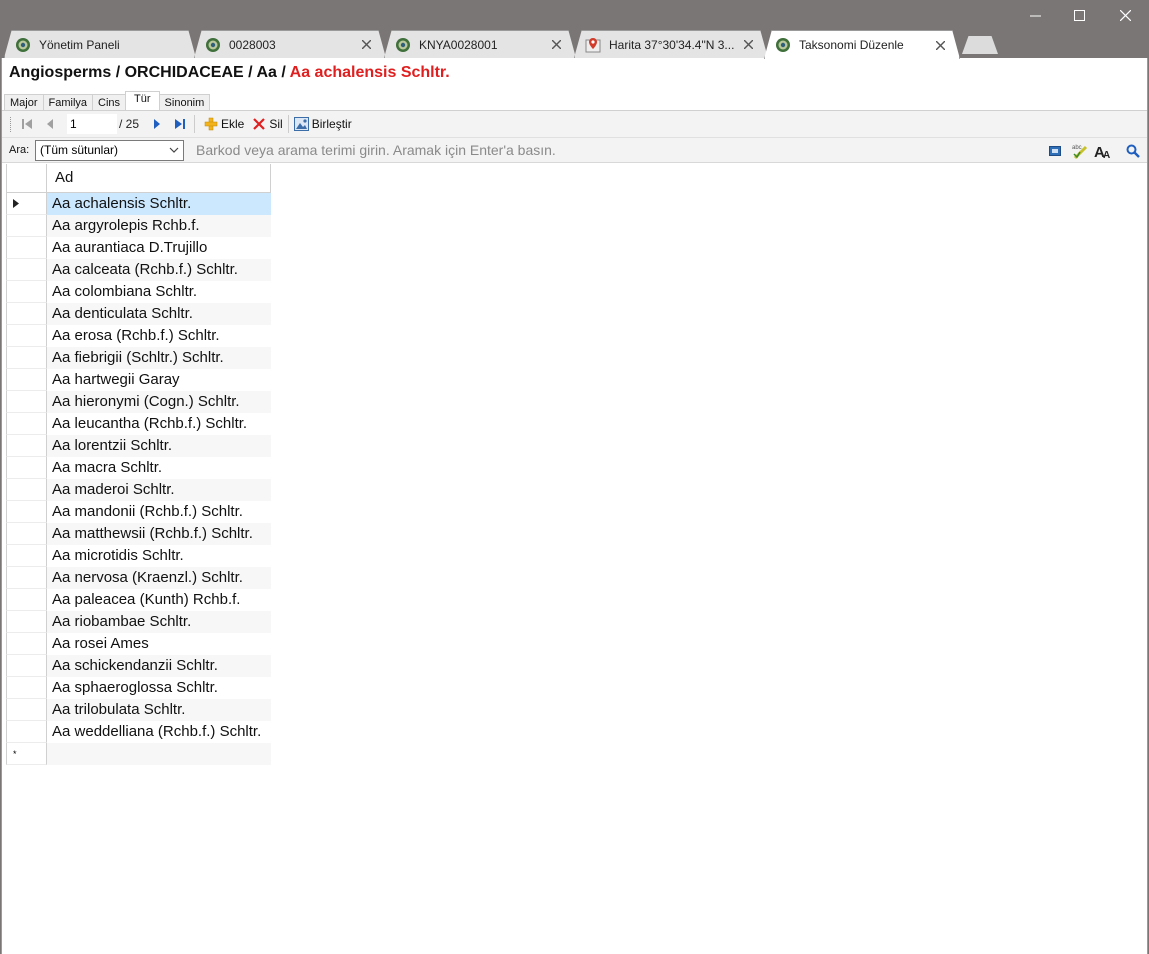 This screenshot has height=954, width=1149. What do you see at coordinates (1035, 15) in the screenshot?
I see `minimize-button` at bounding box center [1035, 15].